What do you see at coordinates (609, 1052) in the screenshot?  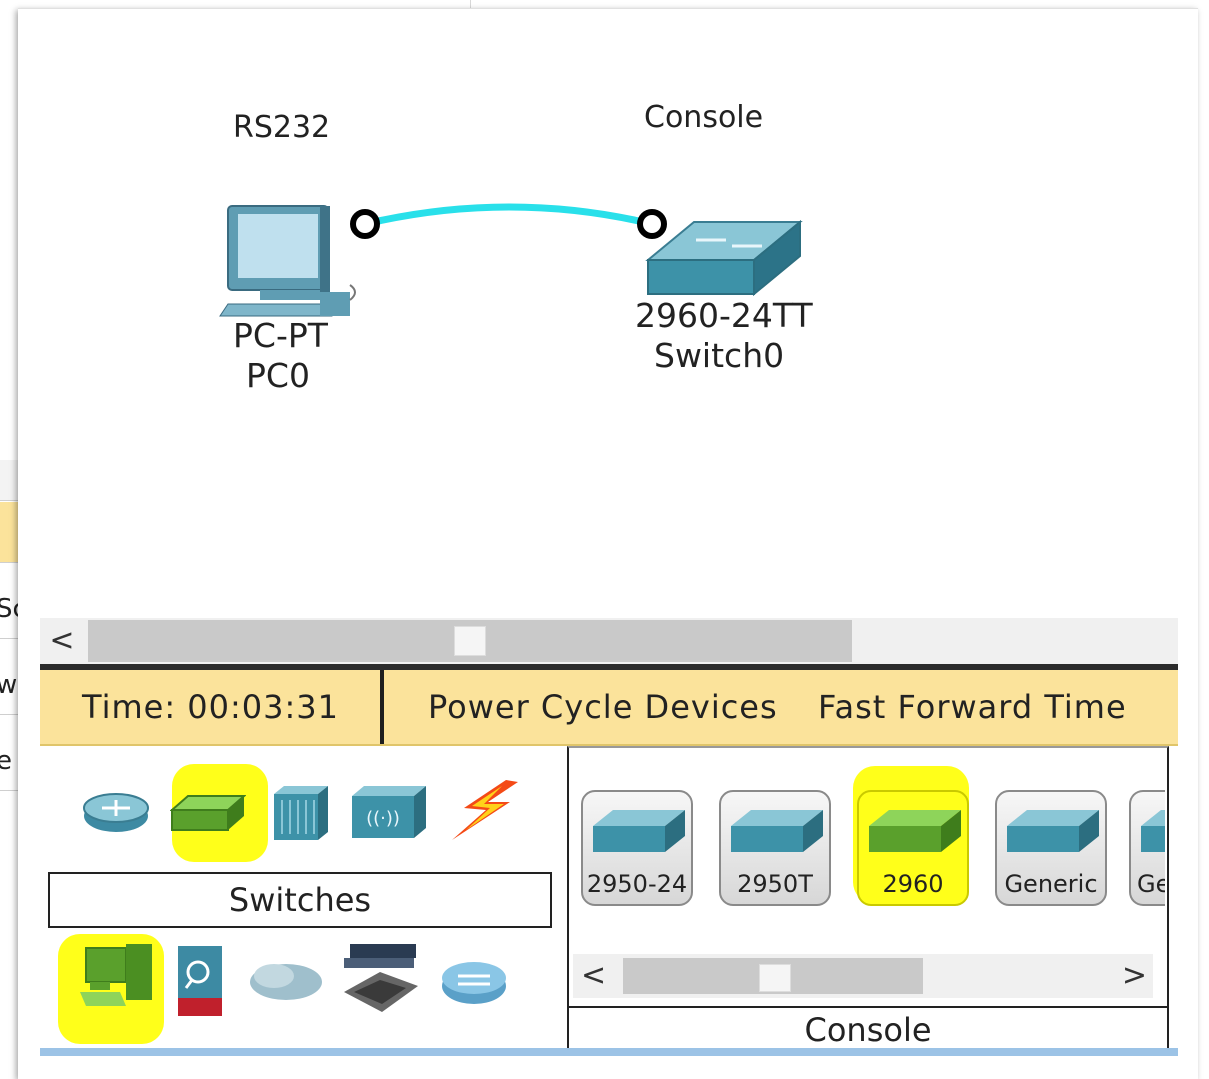 I see `bottom-border` at bounding box center [609, 1052].